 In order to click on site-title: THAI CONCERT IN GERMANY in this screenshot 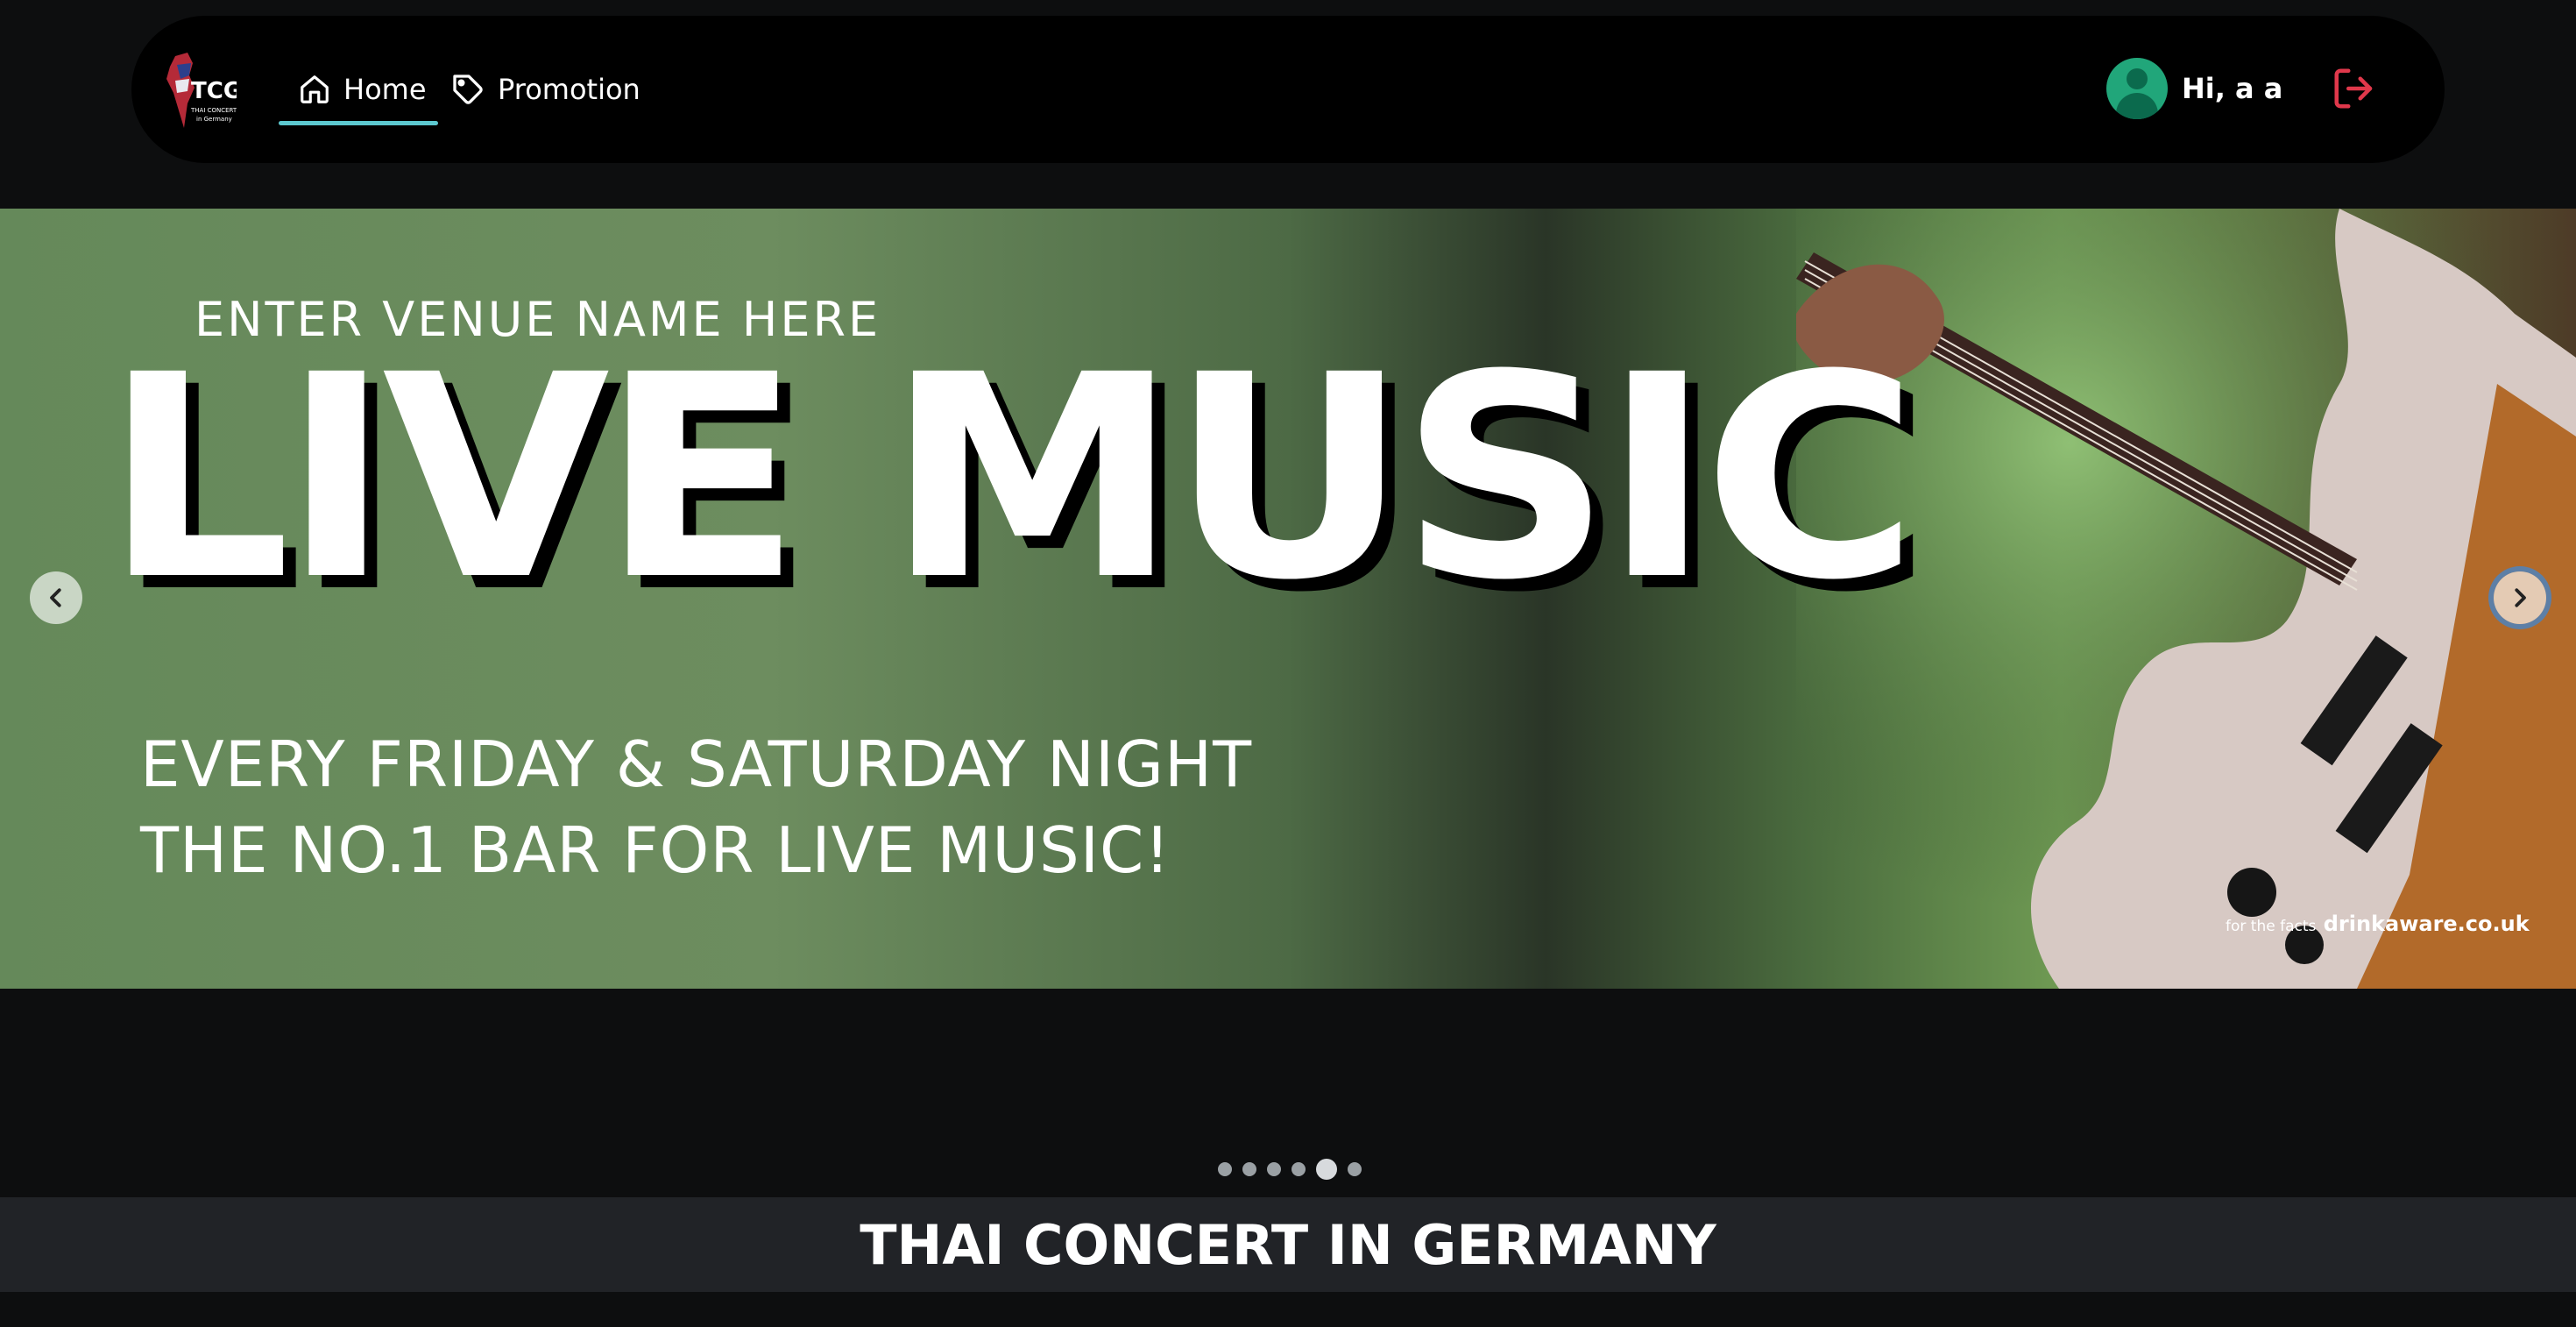, I will do `click(1288, 1244)`.